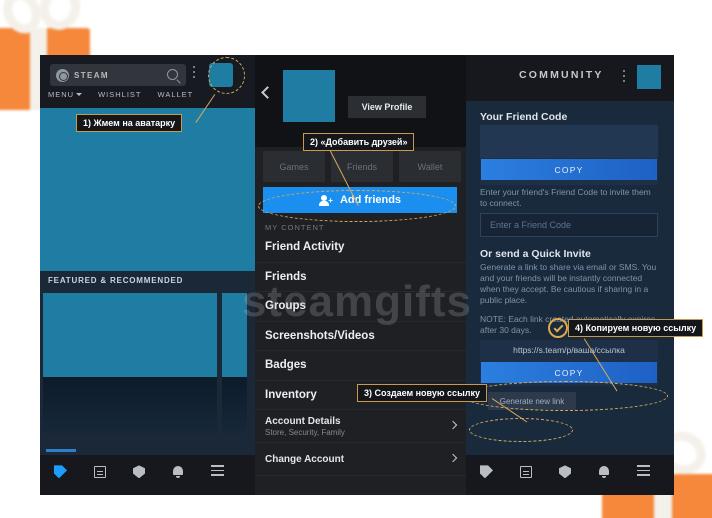 This screenshot has width=712, height=518. I want to click on chevron-down-icon, so click(79, 94).